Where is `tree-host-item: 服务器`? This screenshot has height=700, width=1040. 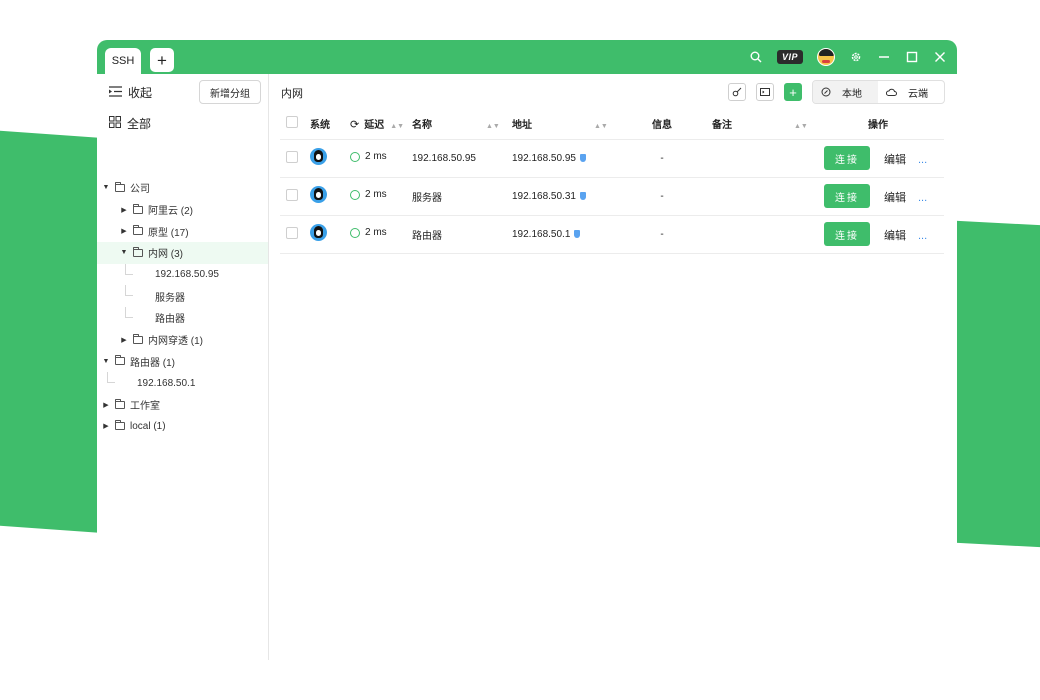 tree-host-item: 服务器 is located at coordinates (182, 296).